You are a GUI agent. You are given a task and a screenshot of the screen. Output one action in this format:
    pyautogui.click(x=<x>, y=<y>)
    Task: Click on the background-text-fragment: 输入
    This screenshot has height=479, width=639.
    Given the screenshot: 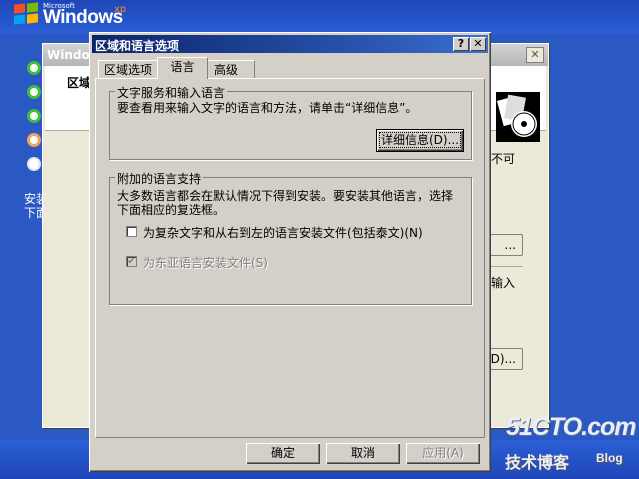 What is the action you would take?
    pyautogui.click(x=503, y=283)
    